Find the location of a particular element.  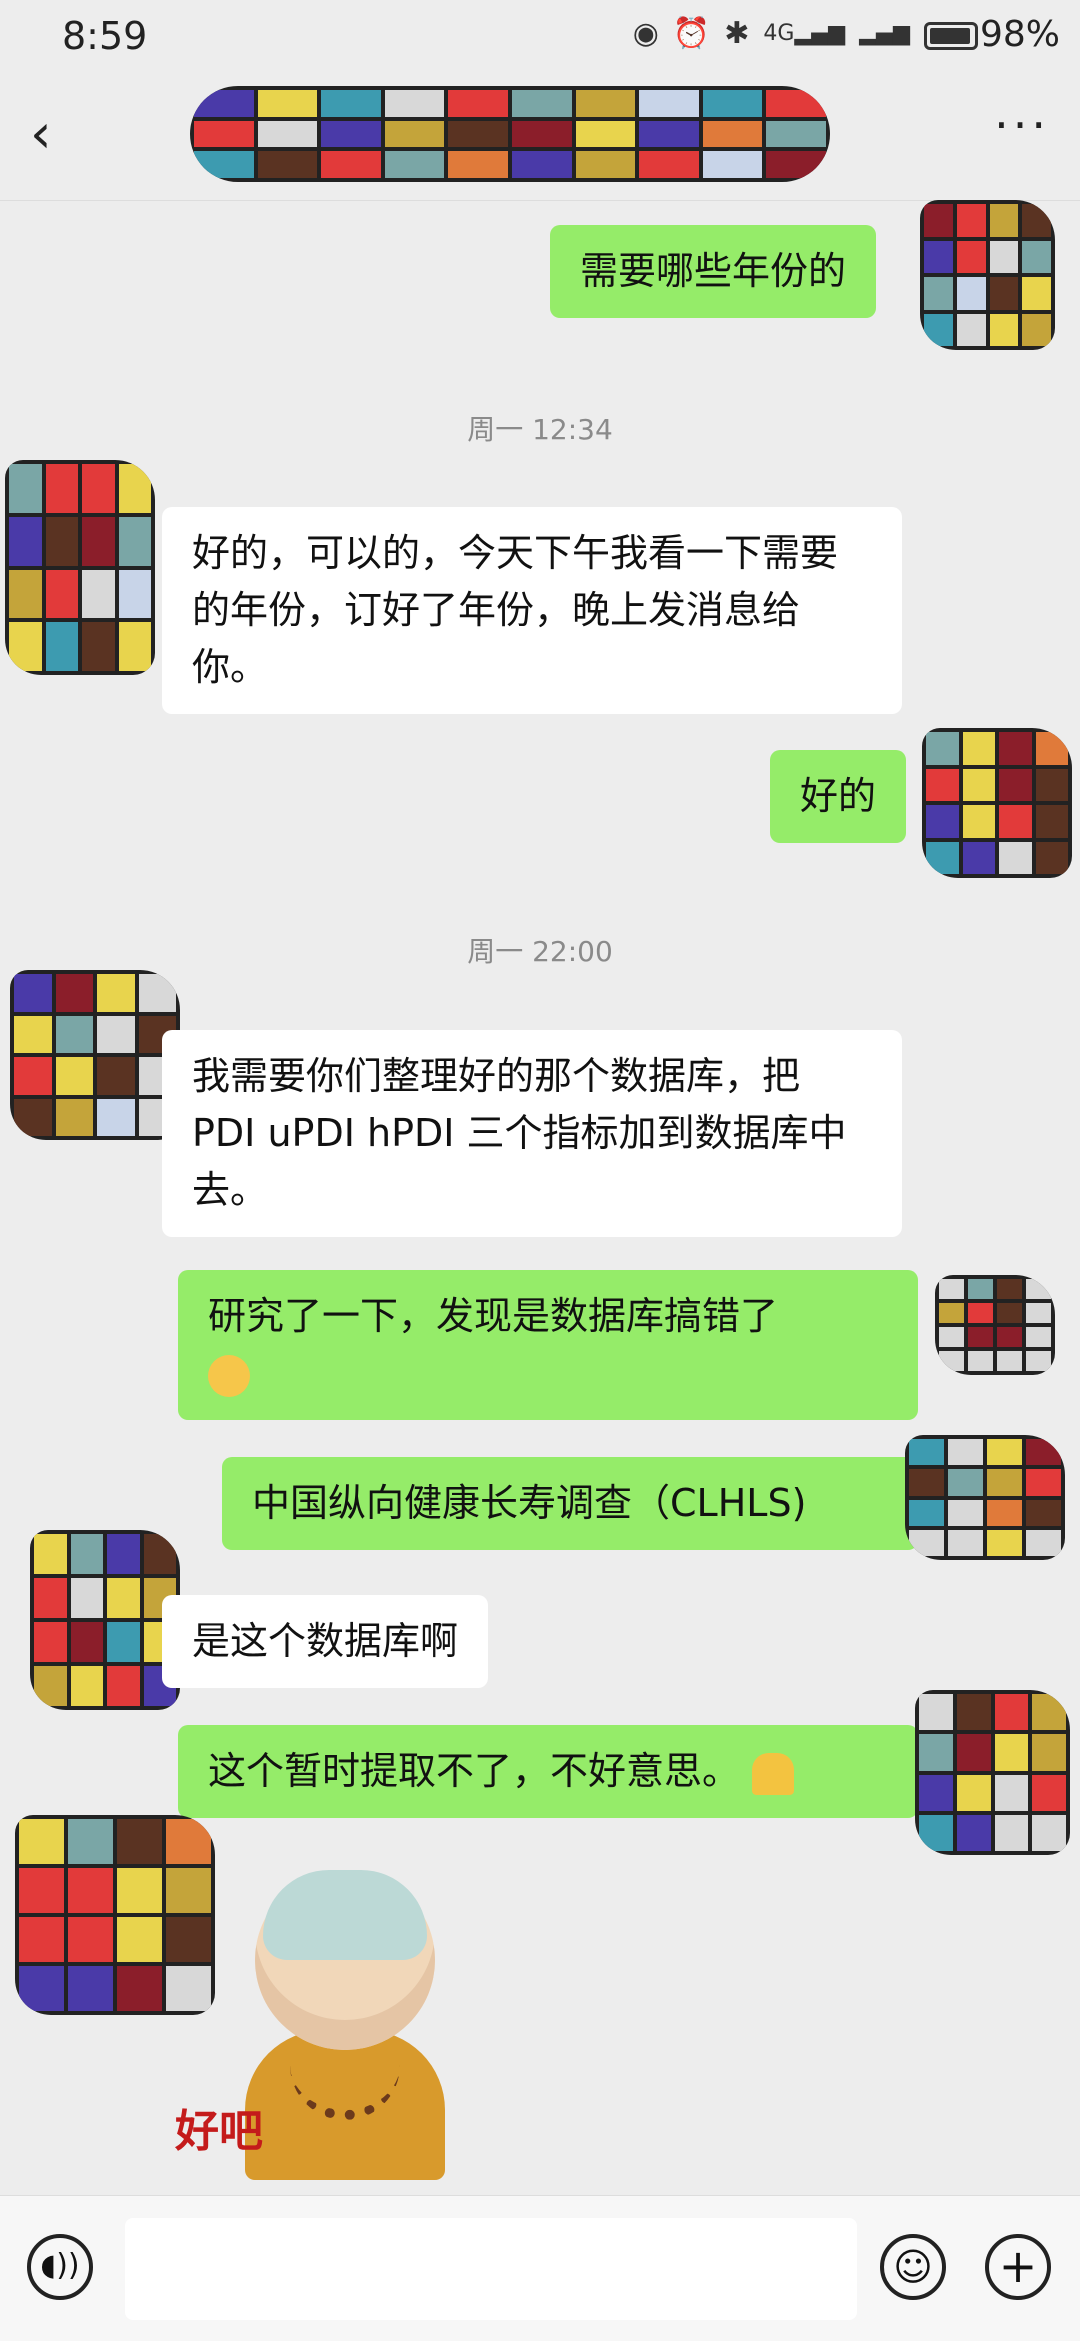

message-input is located at coordinates (491, 2269).